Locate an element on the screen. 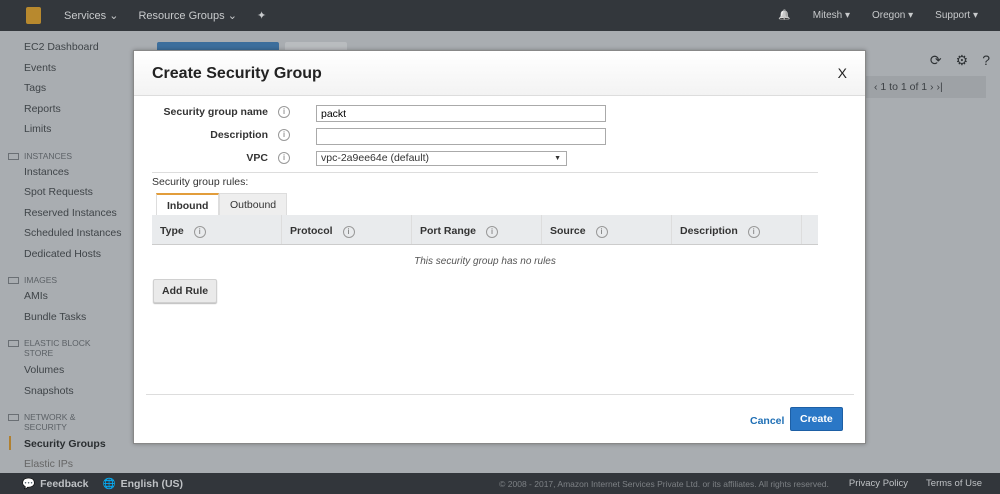 The width and height of the screenshot is (1000, 494). language-selector: English (US) is located at coordinates (152, 484).